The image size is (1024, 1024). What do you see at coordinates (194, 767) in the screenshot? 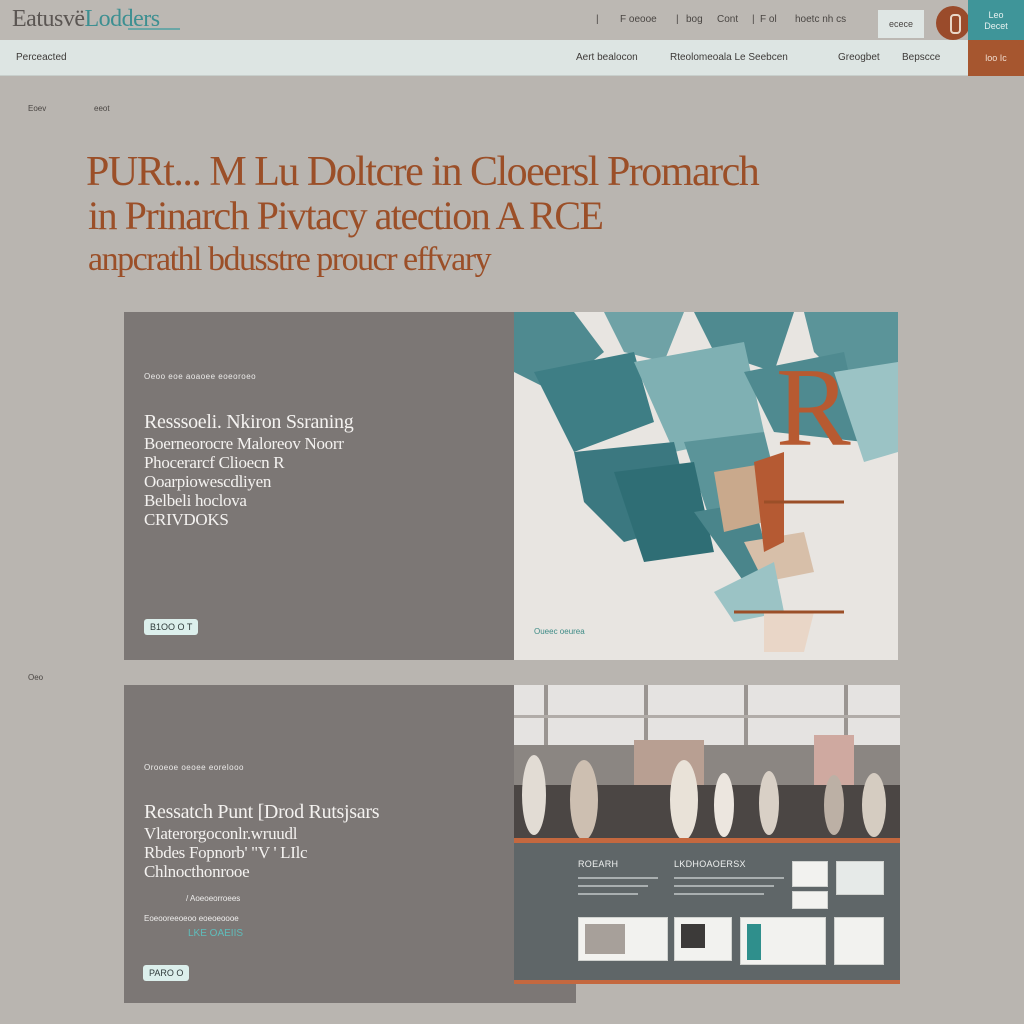
I see `card-2-kicker: Orooeoe oeoee eorelooo` at bounding box center [194, 767].